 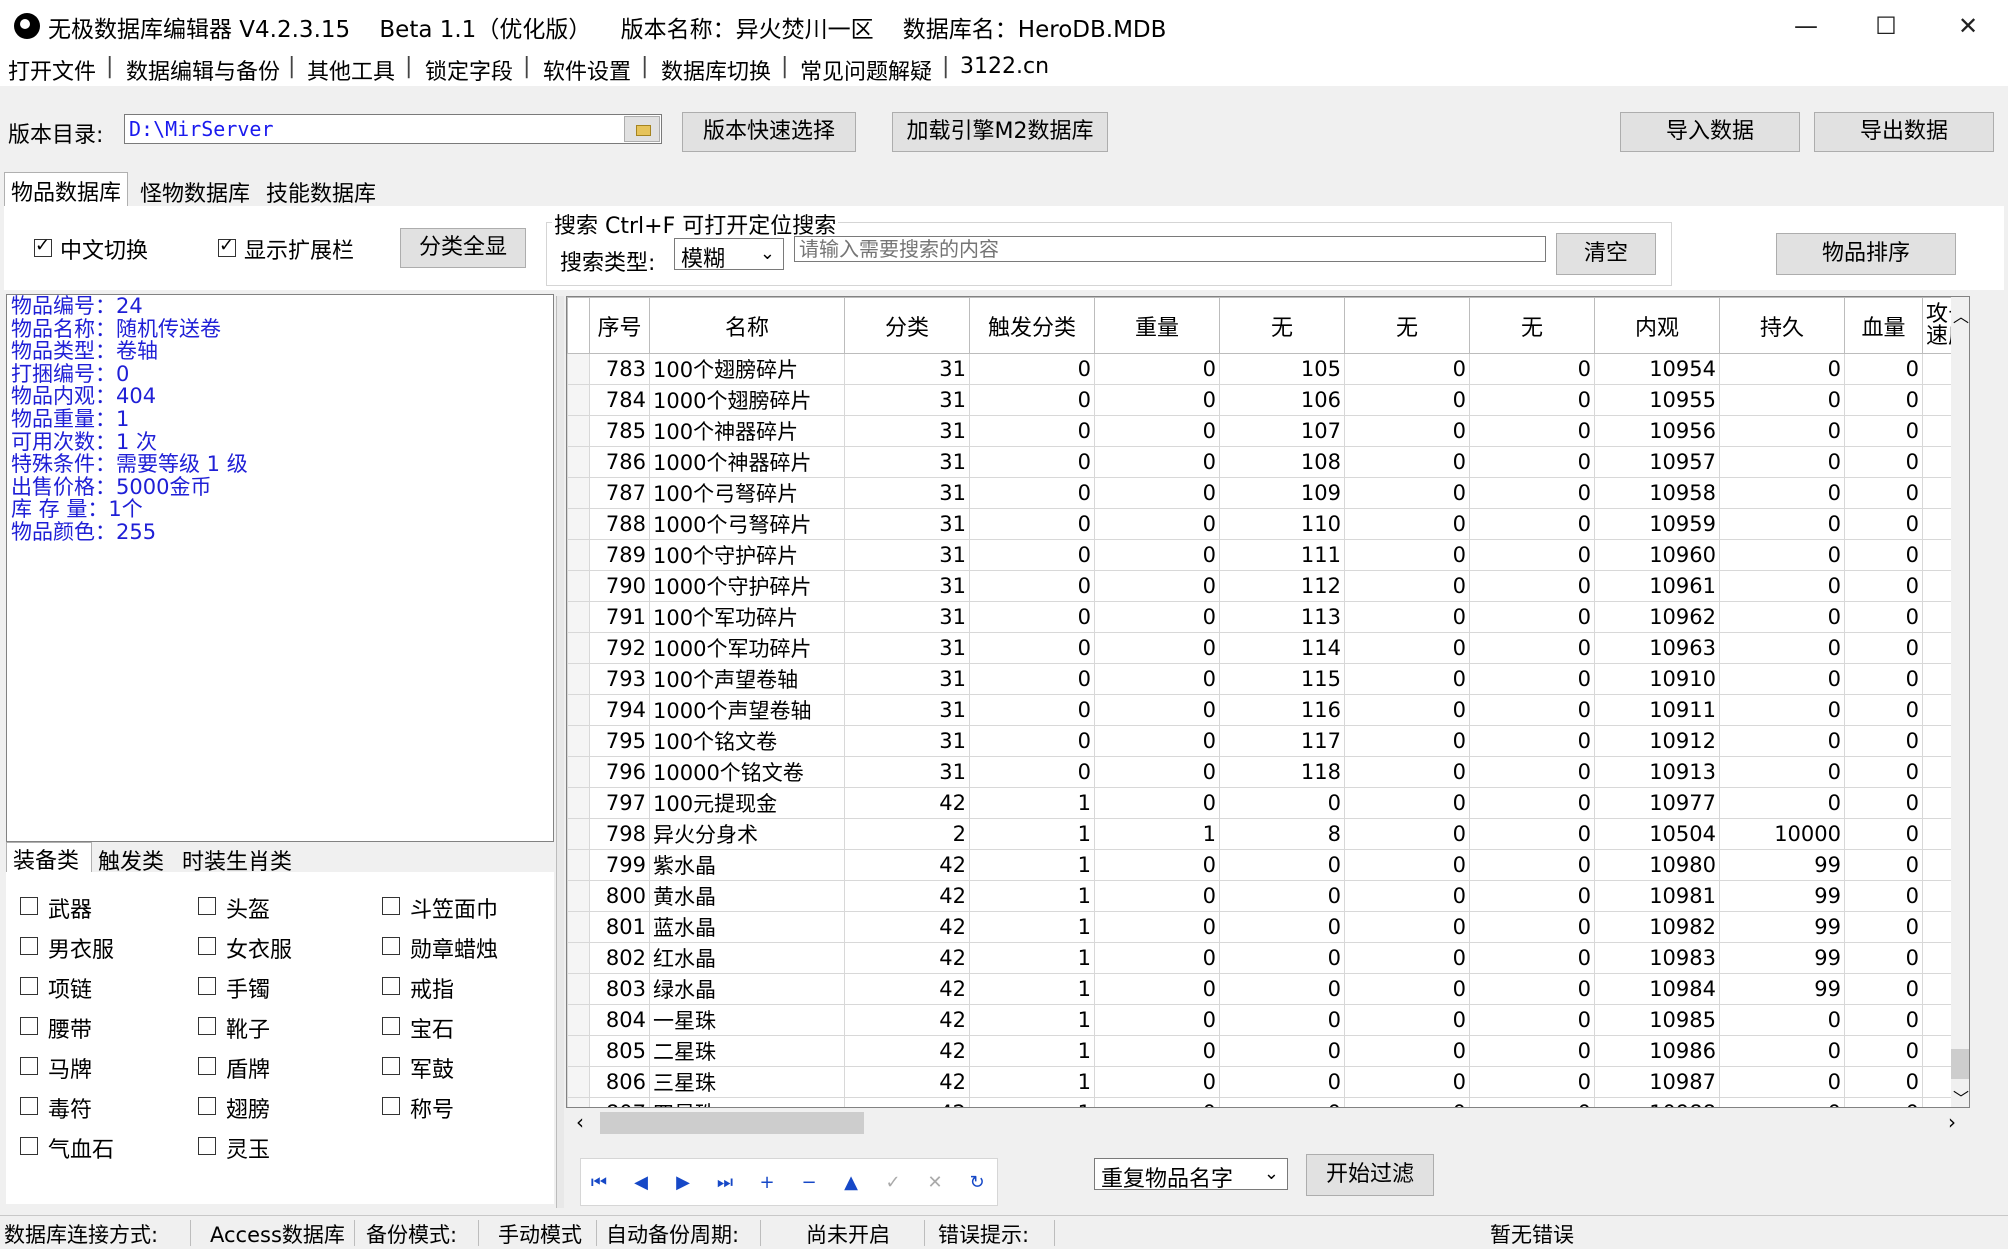 I want to click on table-cell: 800, so click(x=619, y=896).